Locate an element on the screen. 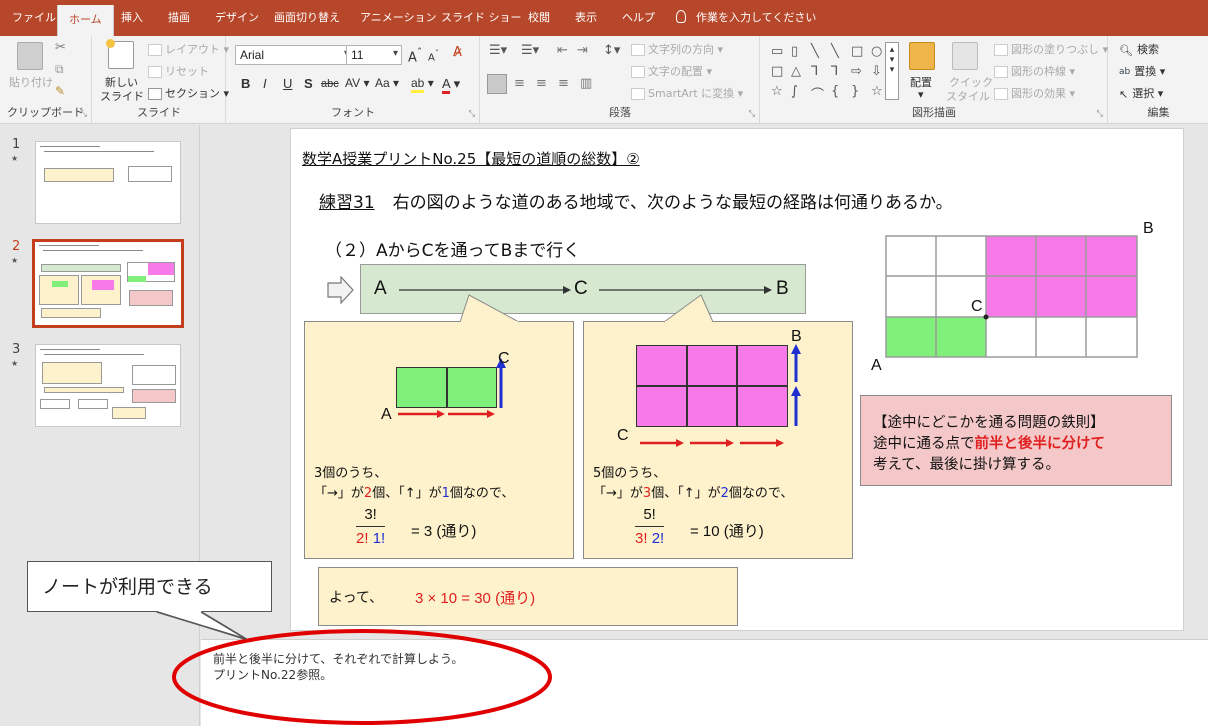 The height and width of the screenshot is (726, 1208). road-grid is located at coordinates (1013, 298).